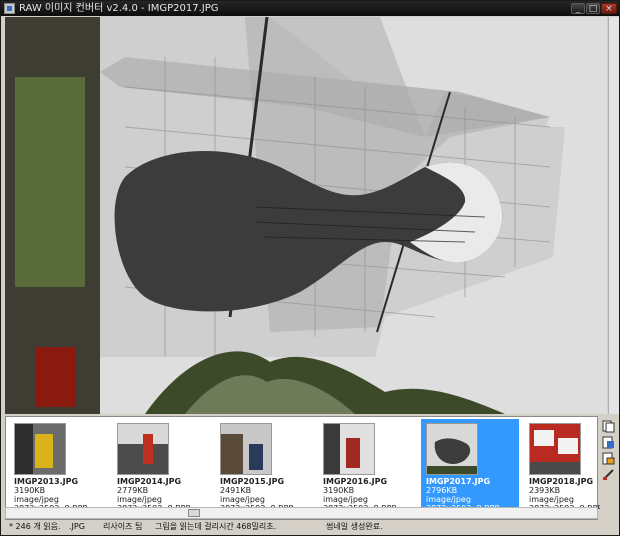 Image resolution: width=620 pixels, height=536 pixels. What do you see at coordinates (301, 513) in the screenshot?
I see `thumbnail-scrollbar` at bounding box center [301, 513].